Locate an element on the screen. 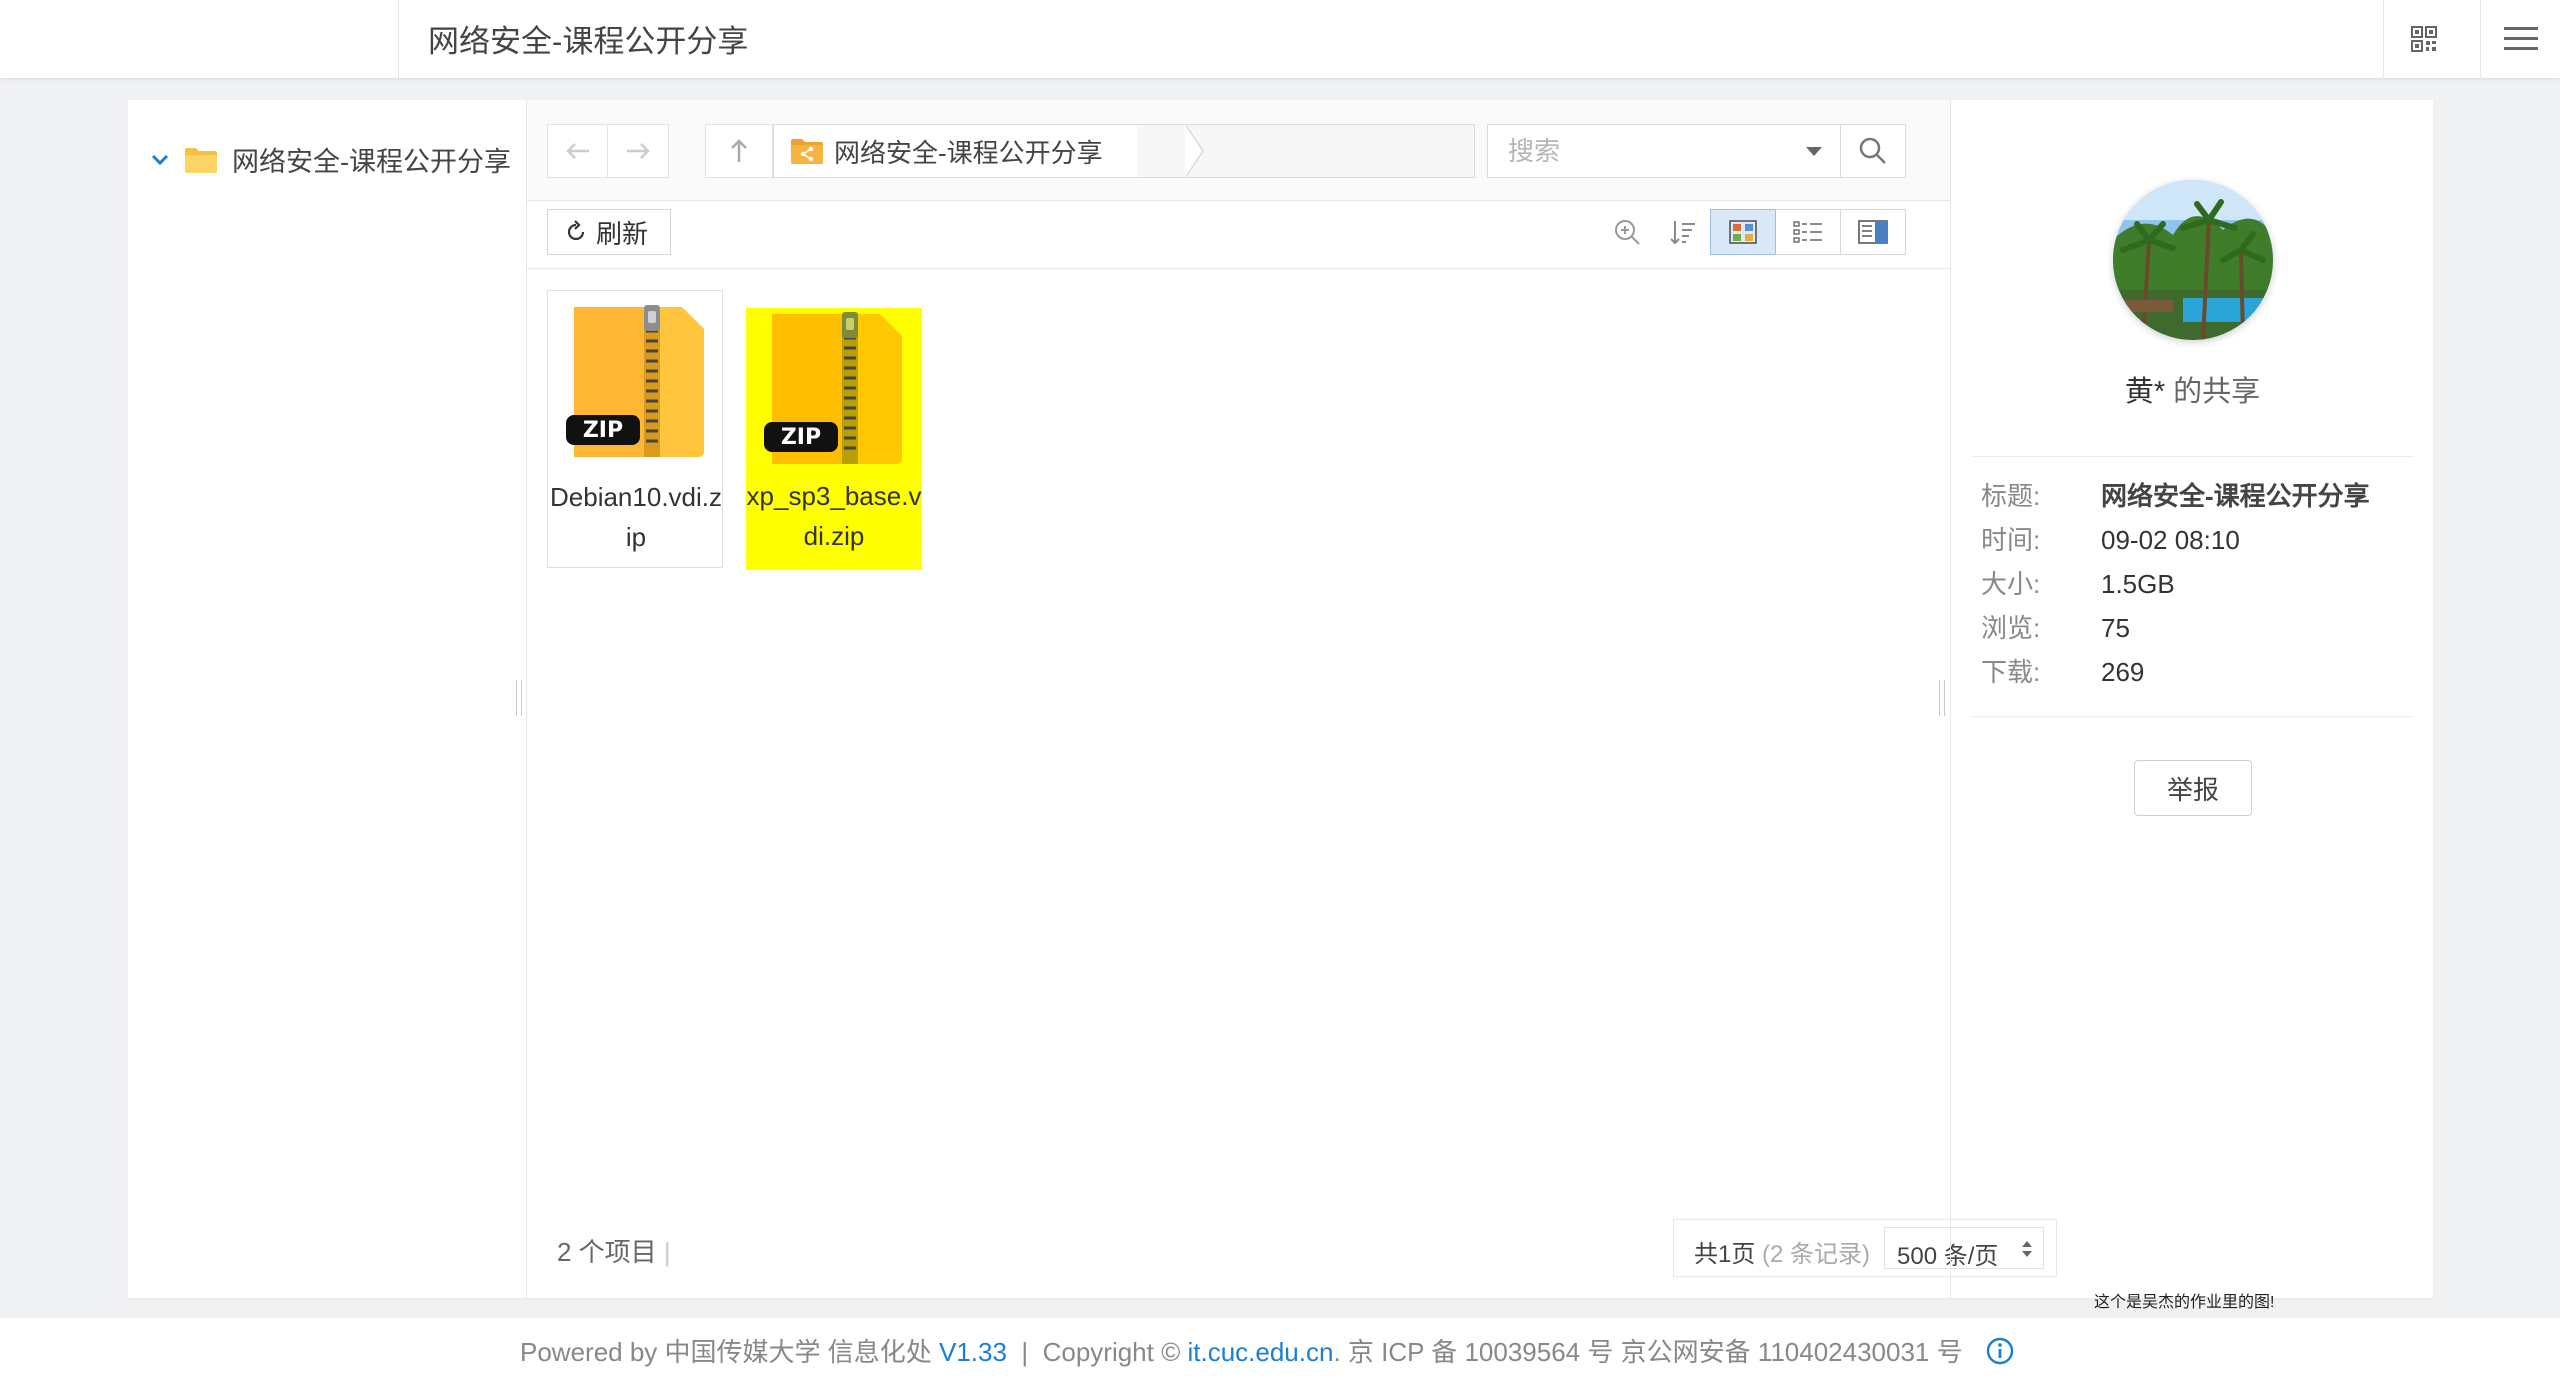  zoom-button is located at coordinates (1627, 232).